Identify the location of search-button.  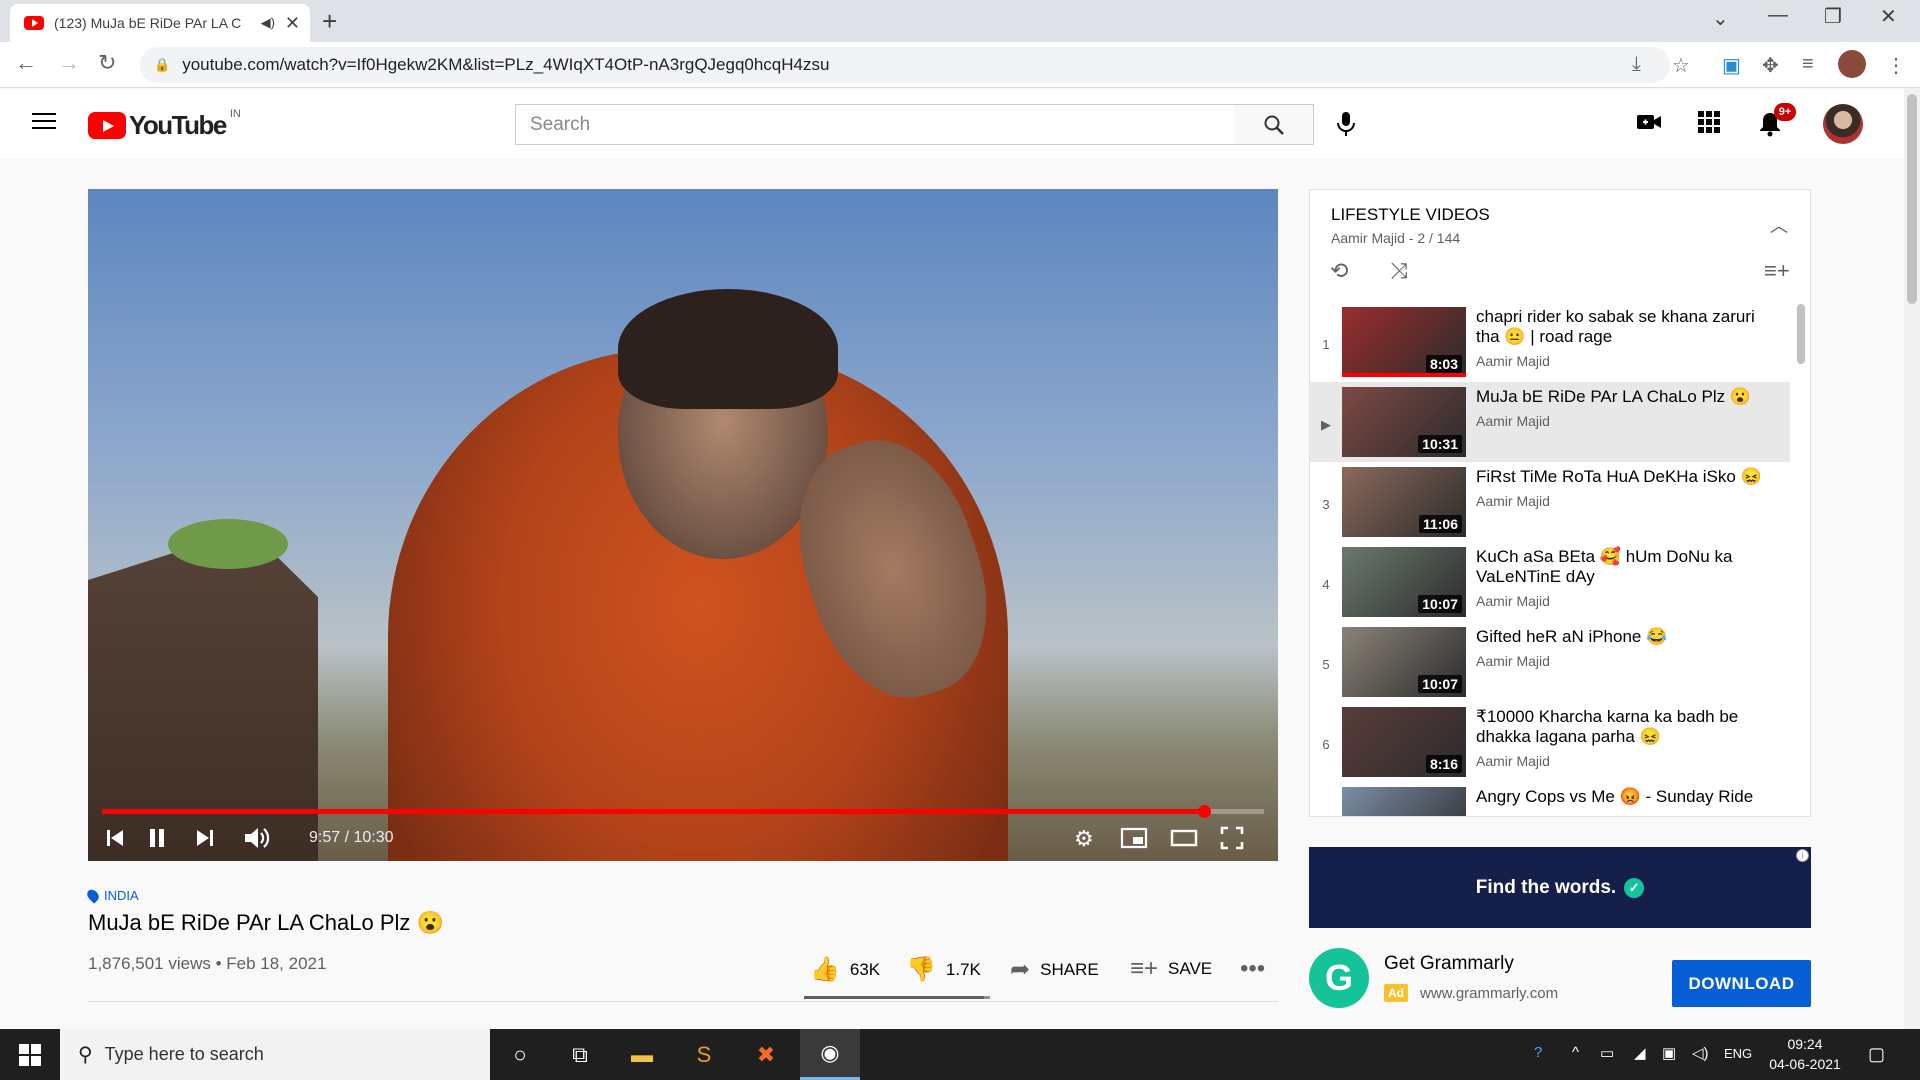
(1274, 124).